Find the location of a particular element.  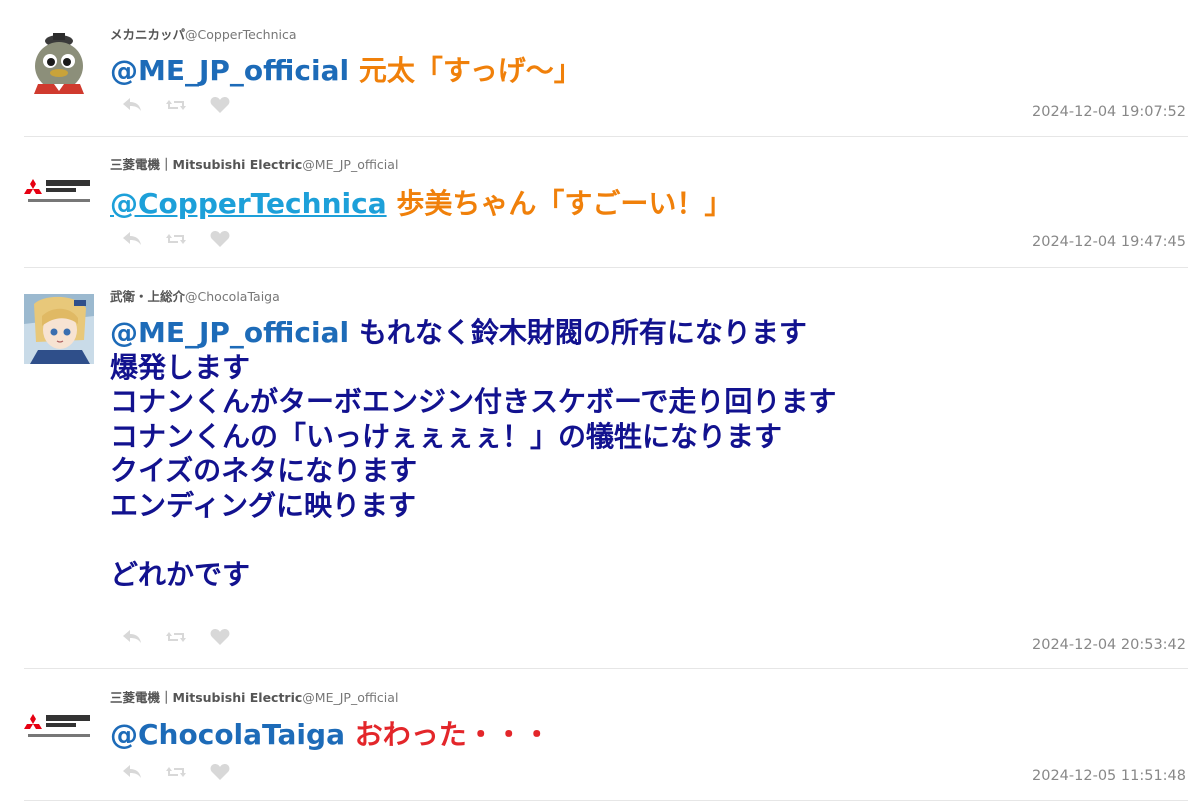

mention-link: @CopperTechnica is located at coordinates (248, 203).